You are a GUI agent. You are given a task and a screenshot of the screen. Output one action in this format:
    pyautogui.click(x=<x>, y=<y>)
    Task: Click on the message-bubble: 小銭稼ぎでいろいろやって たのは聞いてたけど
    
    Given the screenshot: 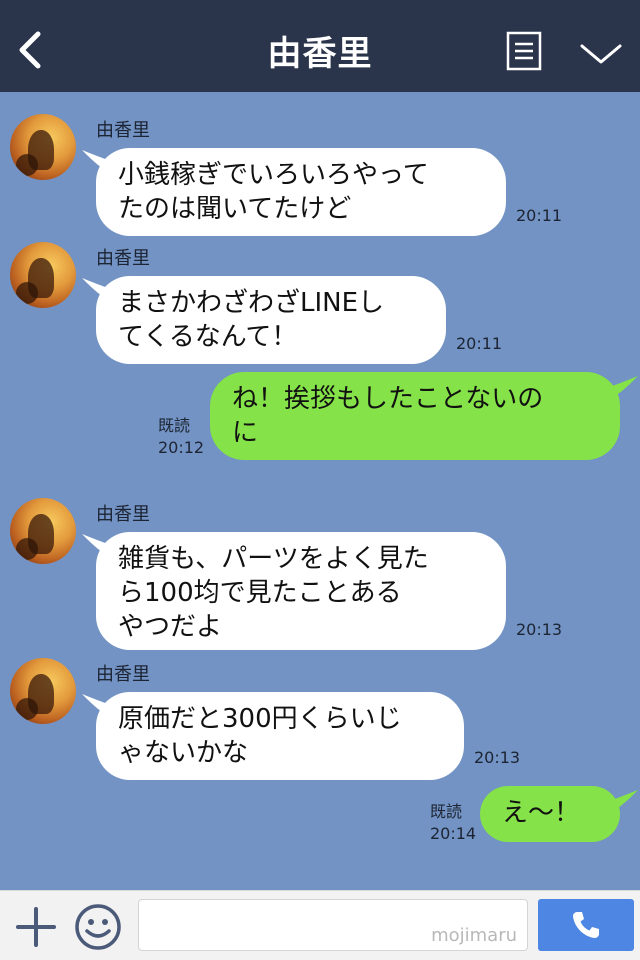 What is the action you would take?
    pyautogui.click(x=301, y=192)
    